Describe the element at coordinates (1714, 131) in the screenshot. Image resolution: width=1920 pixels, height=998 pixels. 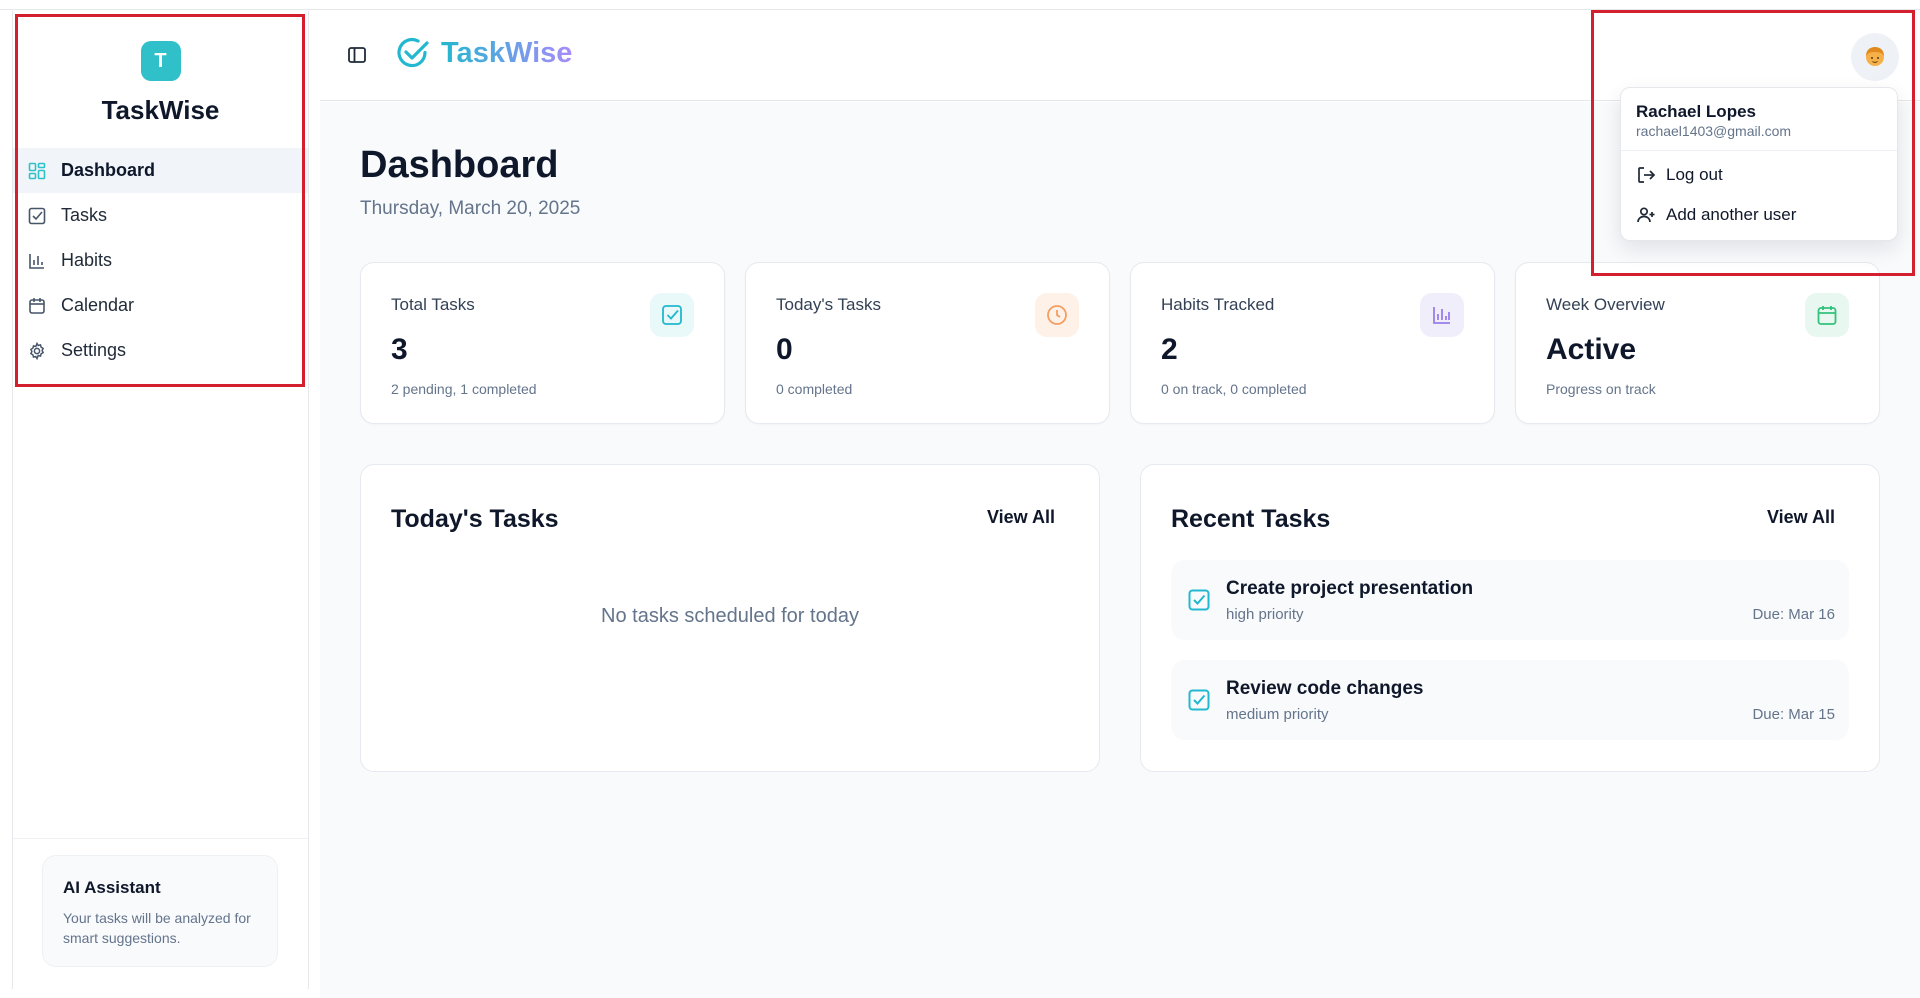
I see `user-email: rachael1403@gmail.com` at that location.